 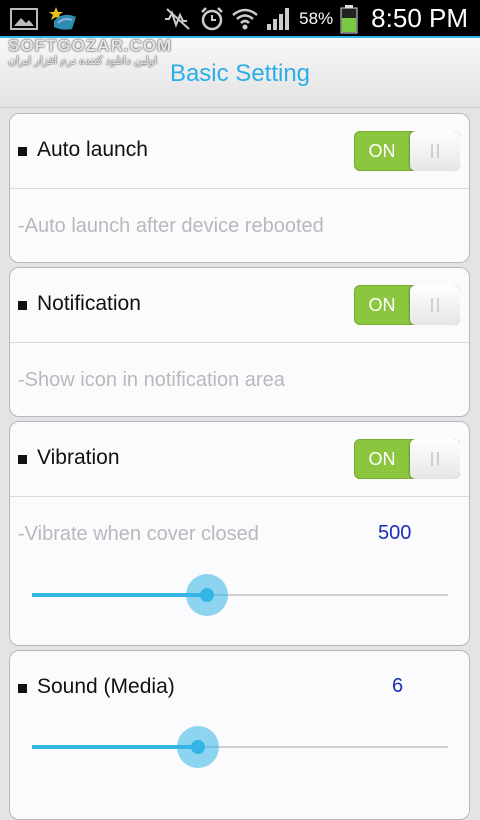 I want to click on image-icon, so click(x=24, y=19).